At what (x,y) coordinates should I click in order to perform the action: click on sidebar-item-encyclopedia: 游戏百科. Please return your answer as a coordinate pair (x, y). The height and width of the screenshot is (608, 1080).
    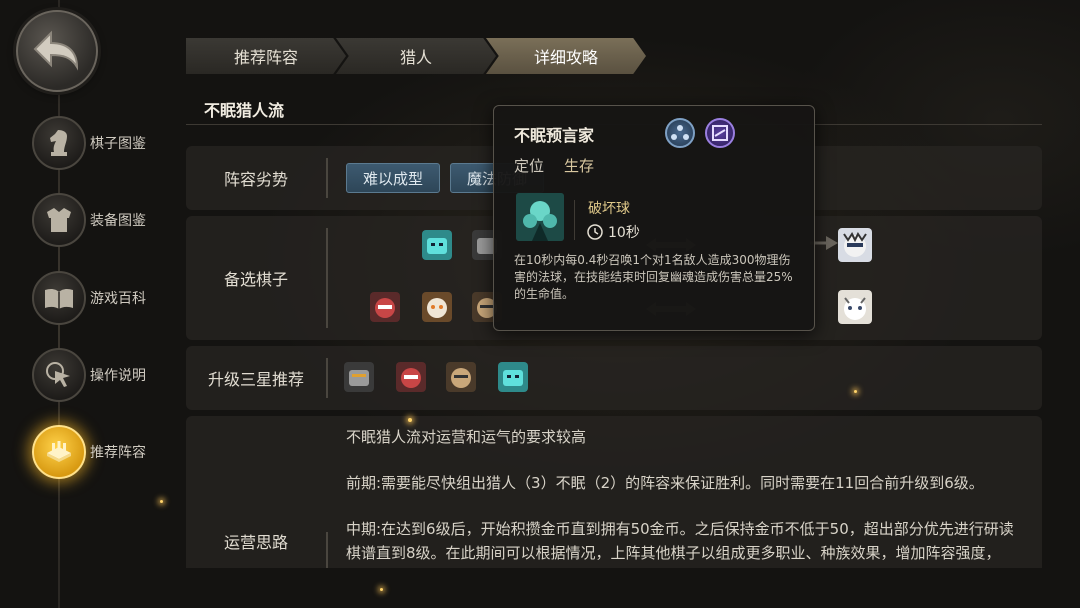
    Looking at the image, I should click on (107, 298).